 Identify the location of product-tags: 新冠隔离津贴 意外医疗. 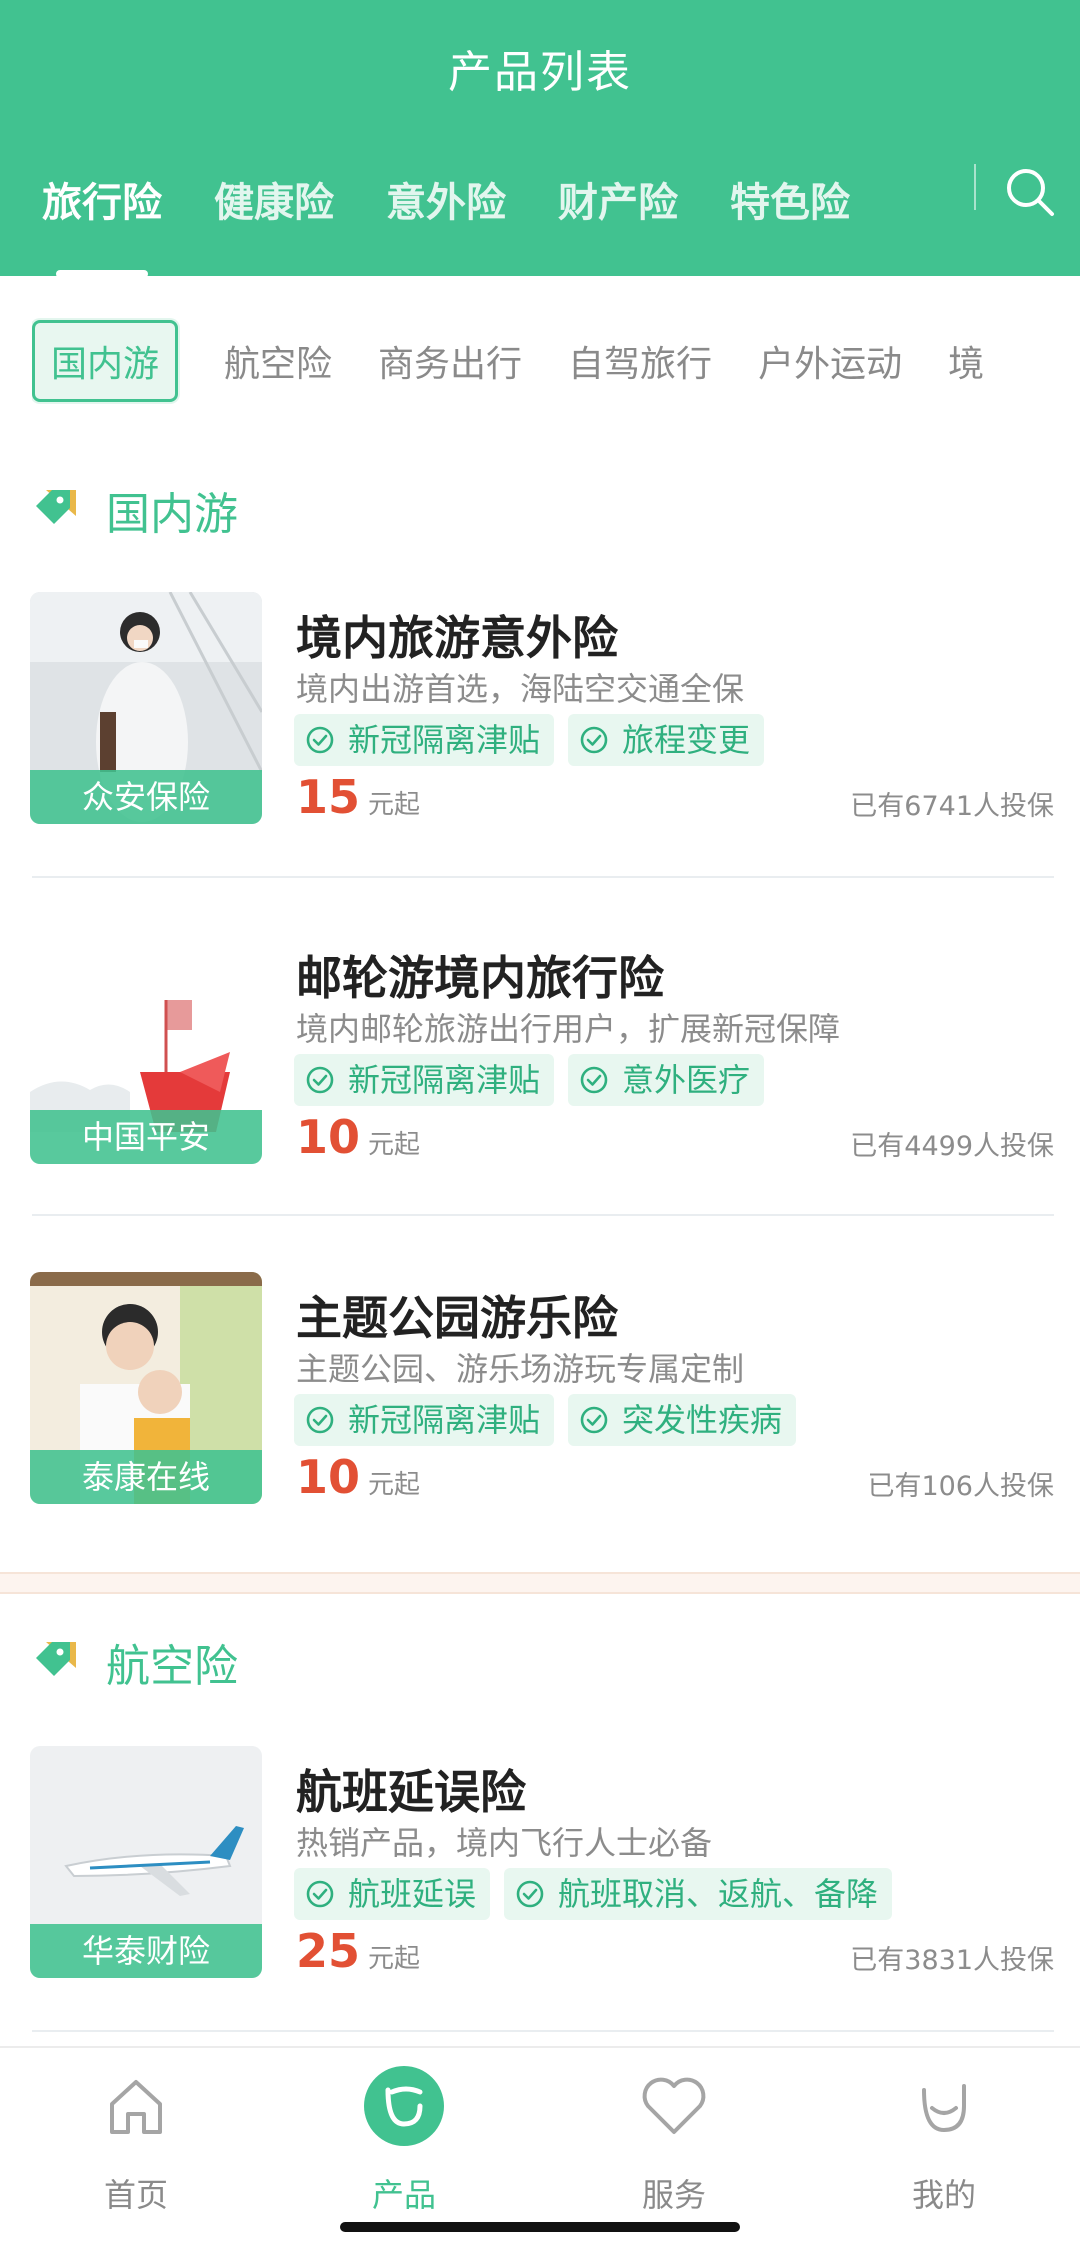
(536, 1080).